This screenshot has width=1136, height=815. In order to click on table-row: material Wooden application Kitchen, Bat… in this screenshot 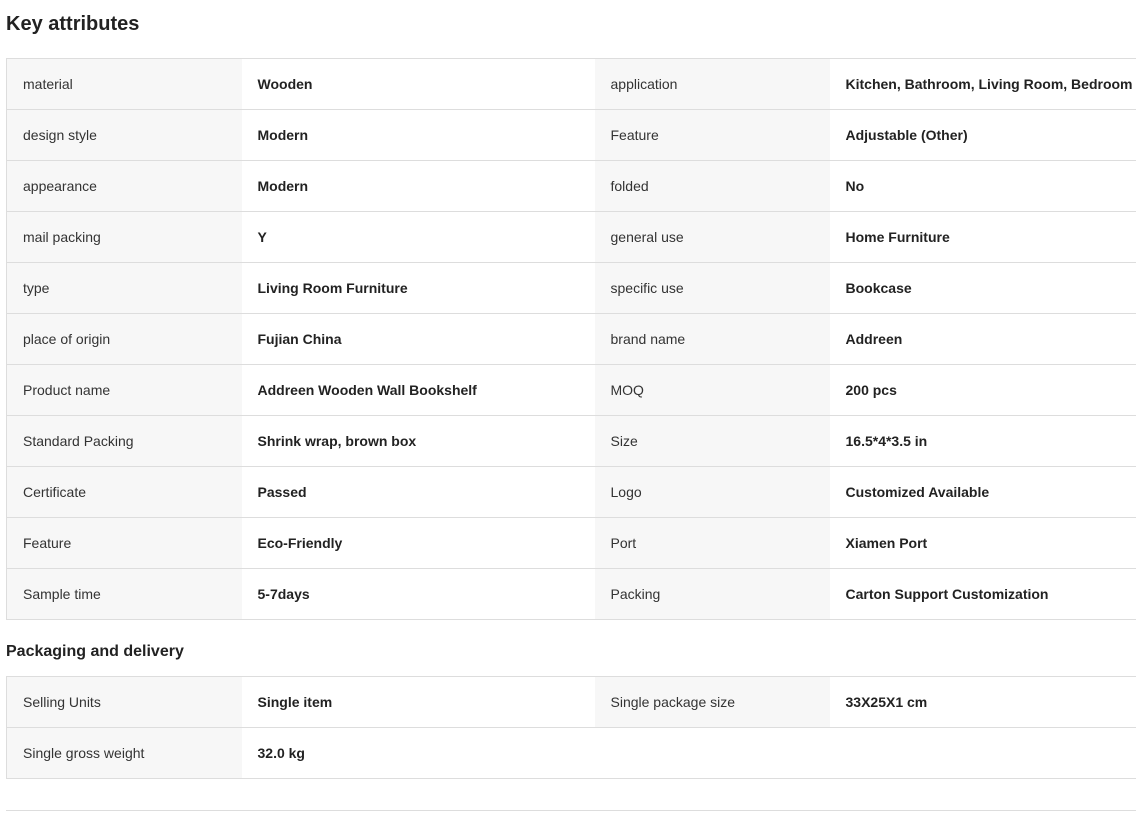, I will do `click(571, 84)`.